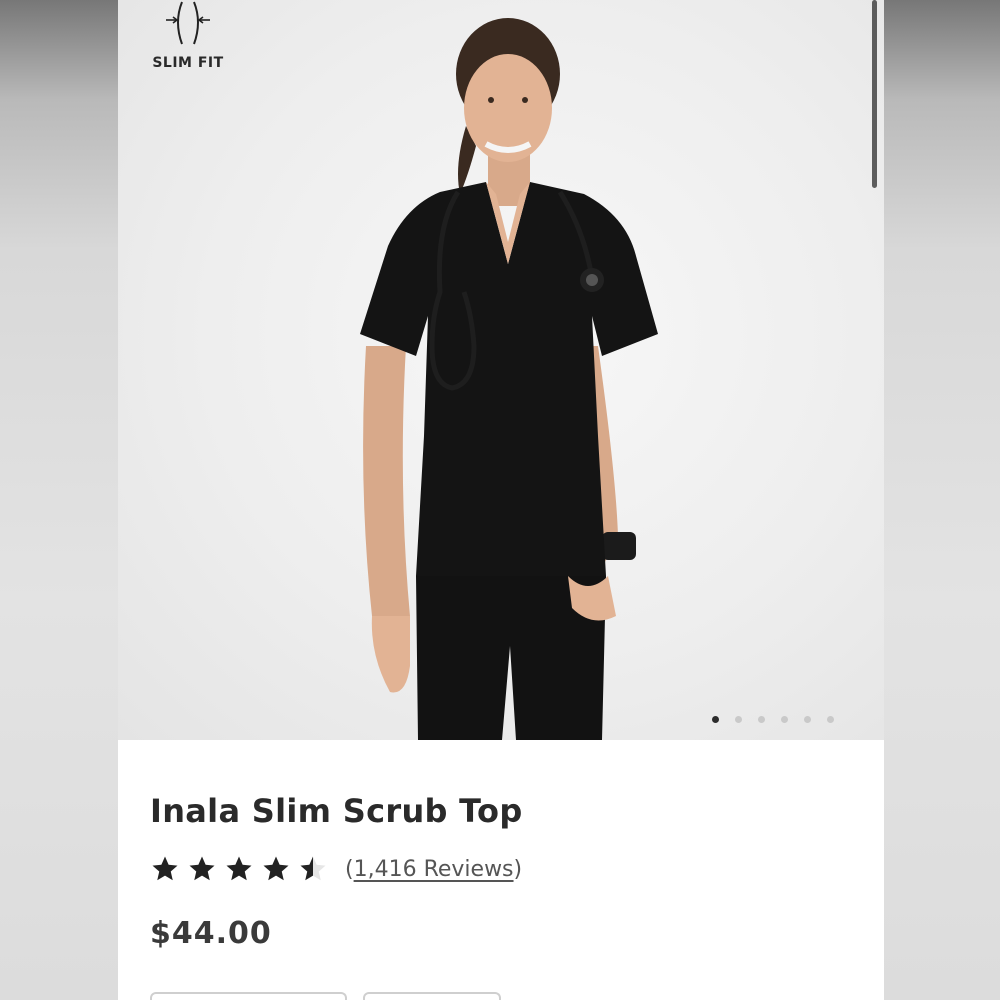  What do you see at coordinates (874, 94) in the screenshot?
I see `scrollbar` at bounding box center [874, 94].